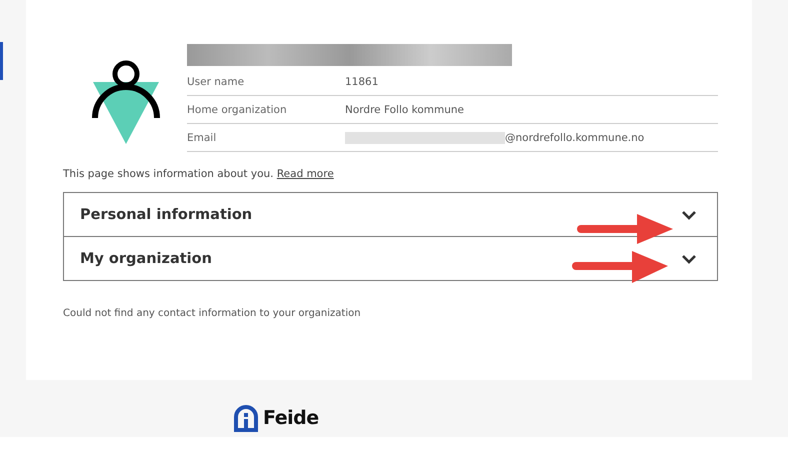 The width and height of the screenshot is (788, 453). I want to click on notice-text: Could not find any contact information to your organization, so click(212, 313).